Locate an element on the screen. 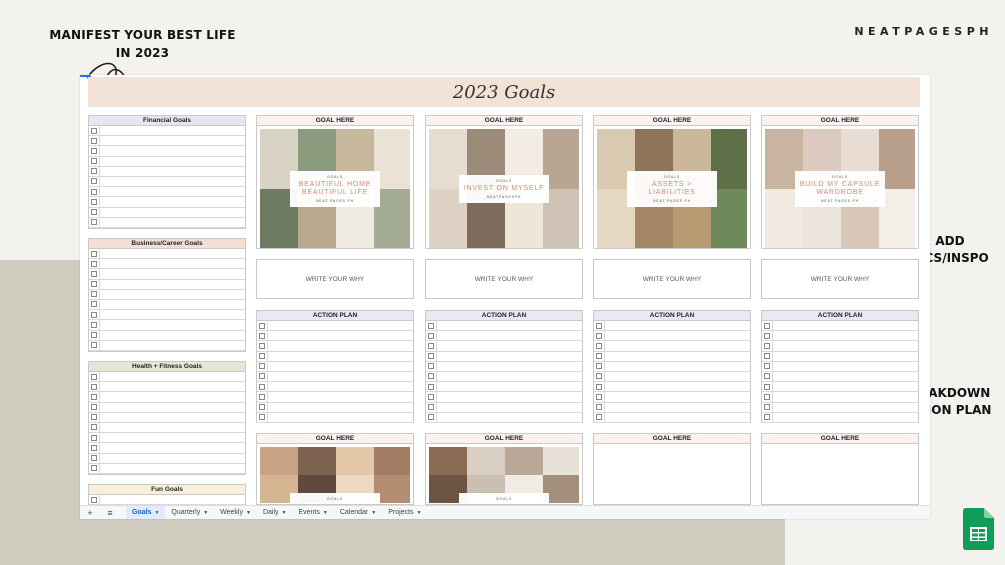 Image resolution: width=1005 pixels, height=565 pixels. sheet-tab: Events ▼ is located at coordinates (312, 513).